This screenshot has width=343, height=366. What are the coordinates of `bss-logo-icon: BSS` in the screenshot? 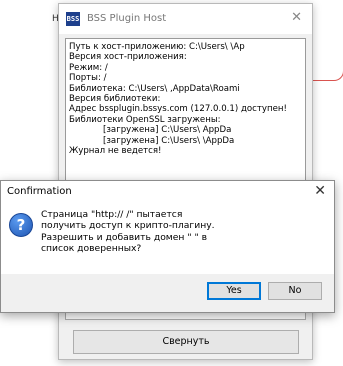 It's located at (73, 19).